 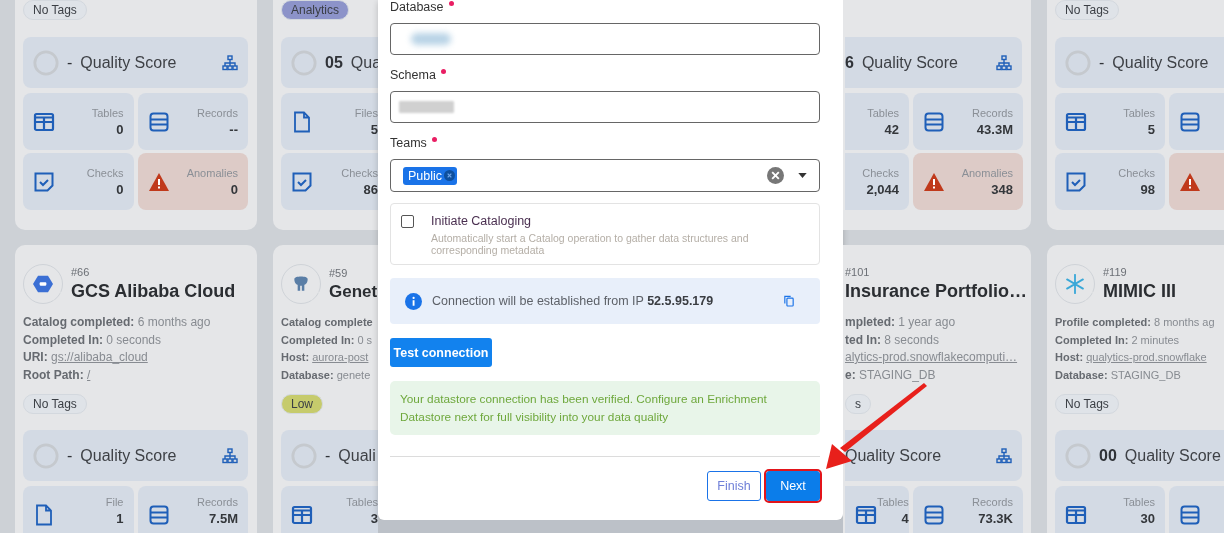 I want to click on clear-icon, so click(x=775, y=175).